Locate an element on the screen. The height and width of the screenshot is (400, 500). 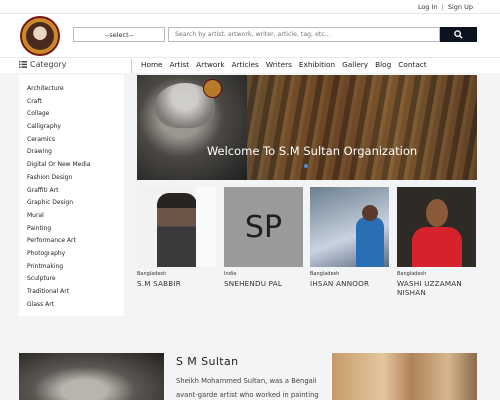
site-logo is located at coordinates (40, 36).